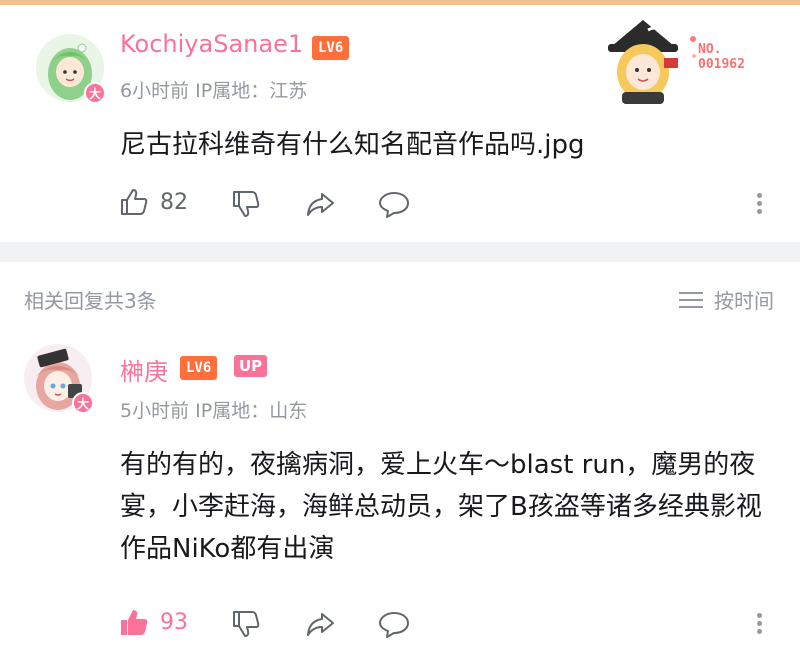 The height and width of the screenshot is (663, 800). What do you see at coordinates (744, 301) in the screenshot?
I see `sort-label: 按时间` at bounding box center [744, 301].